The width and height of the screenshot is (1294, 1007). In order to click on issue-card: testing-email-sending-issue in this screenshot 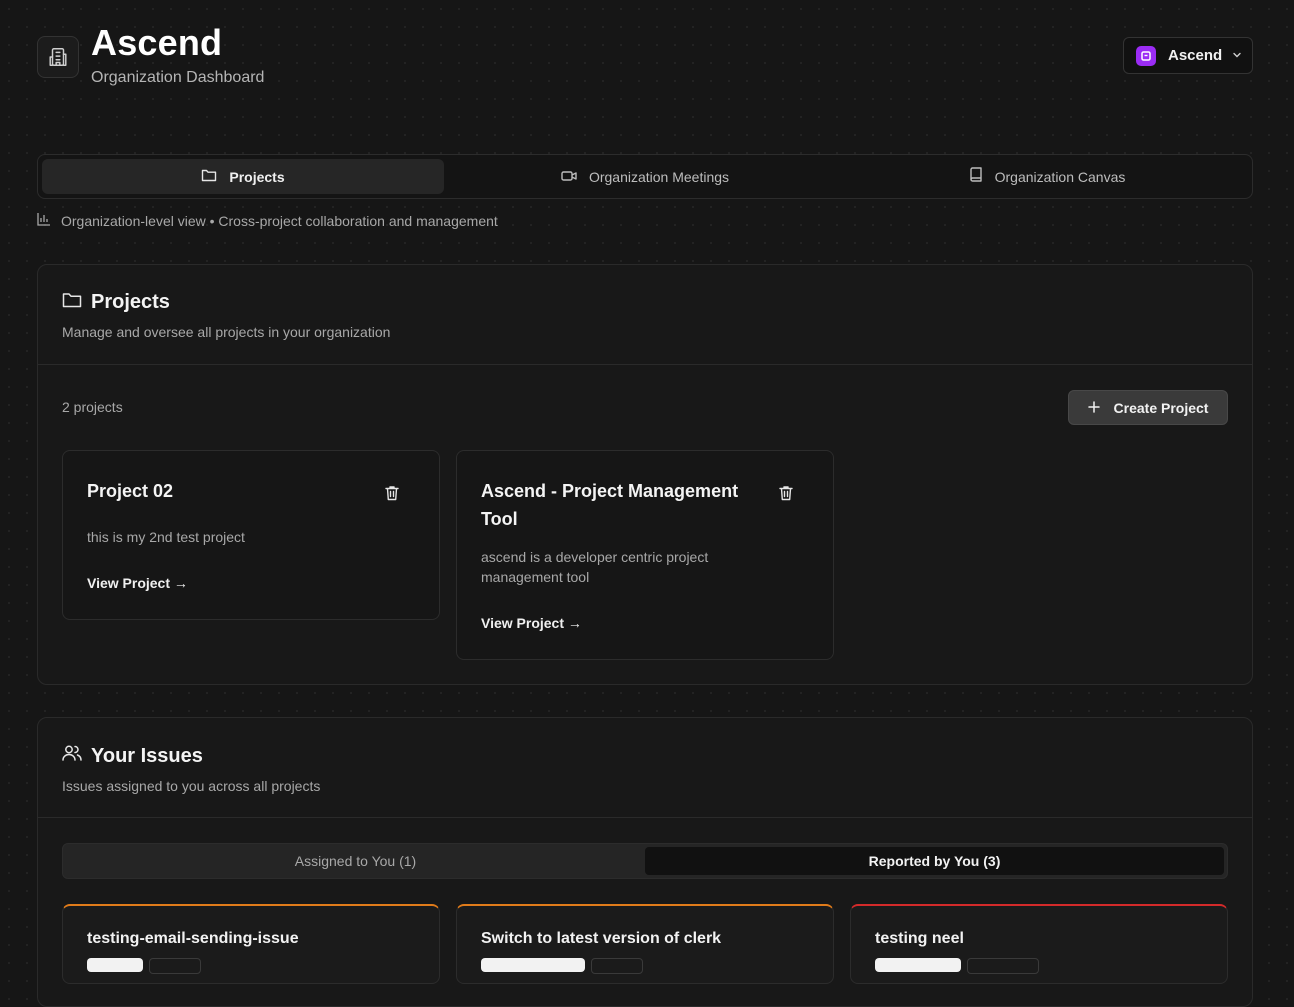, I will do `click(251, 944)`.